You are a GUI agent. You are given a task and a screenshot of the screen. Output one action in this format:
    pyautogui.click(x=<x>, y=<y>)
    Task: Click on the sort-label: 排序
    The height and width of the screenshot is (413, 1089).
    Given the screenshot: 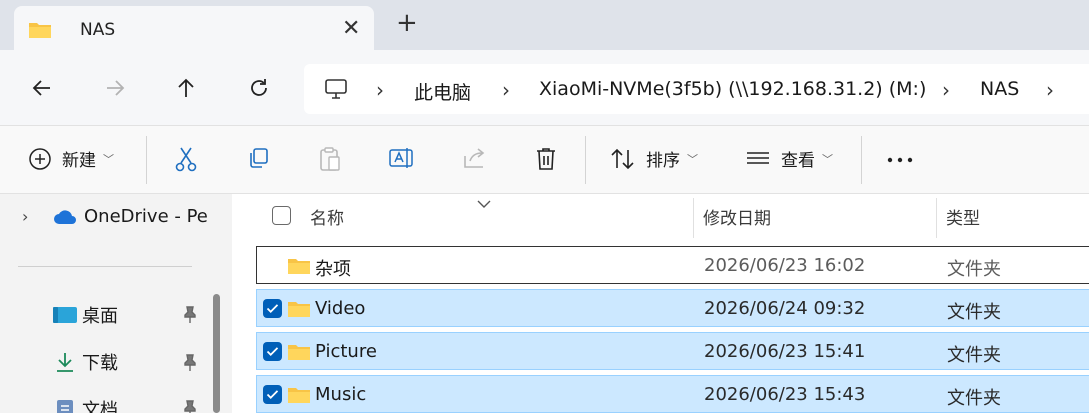 What is the action you would take?
    pyautogui.click(x=663, y=161)
    